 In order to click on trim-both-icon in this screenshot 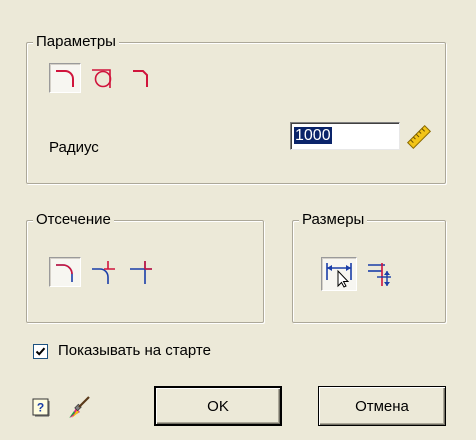, I will do `click(64, 273)`.